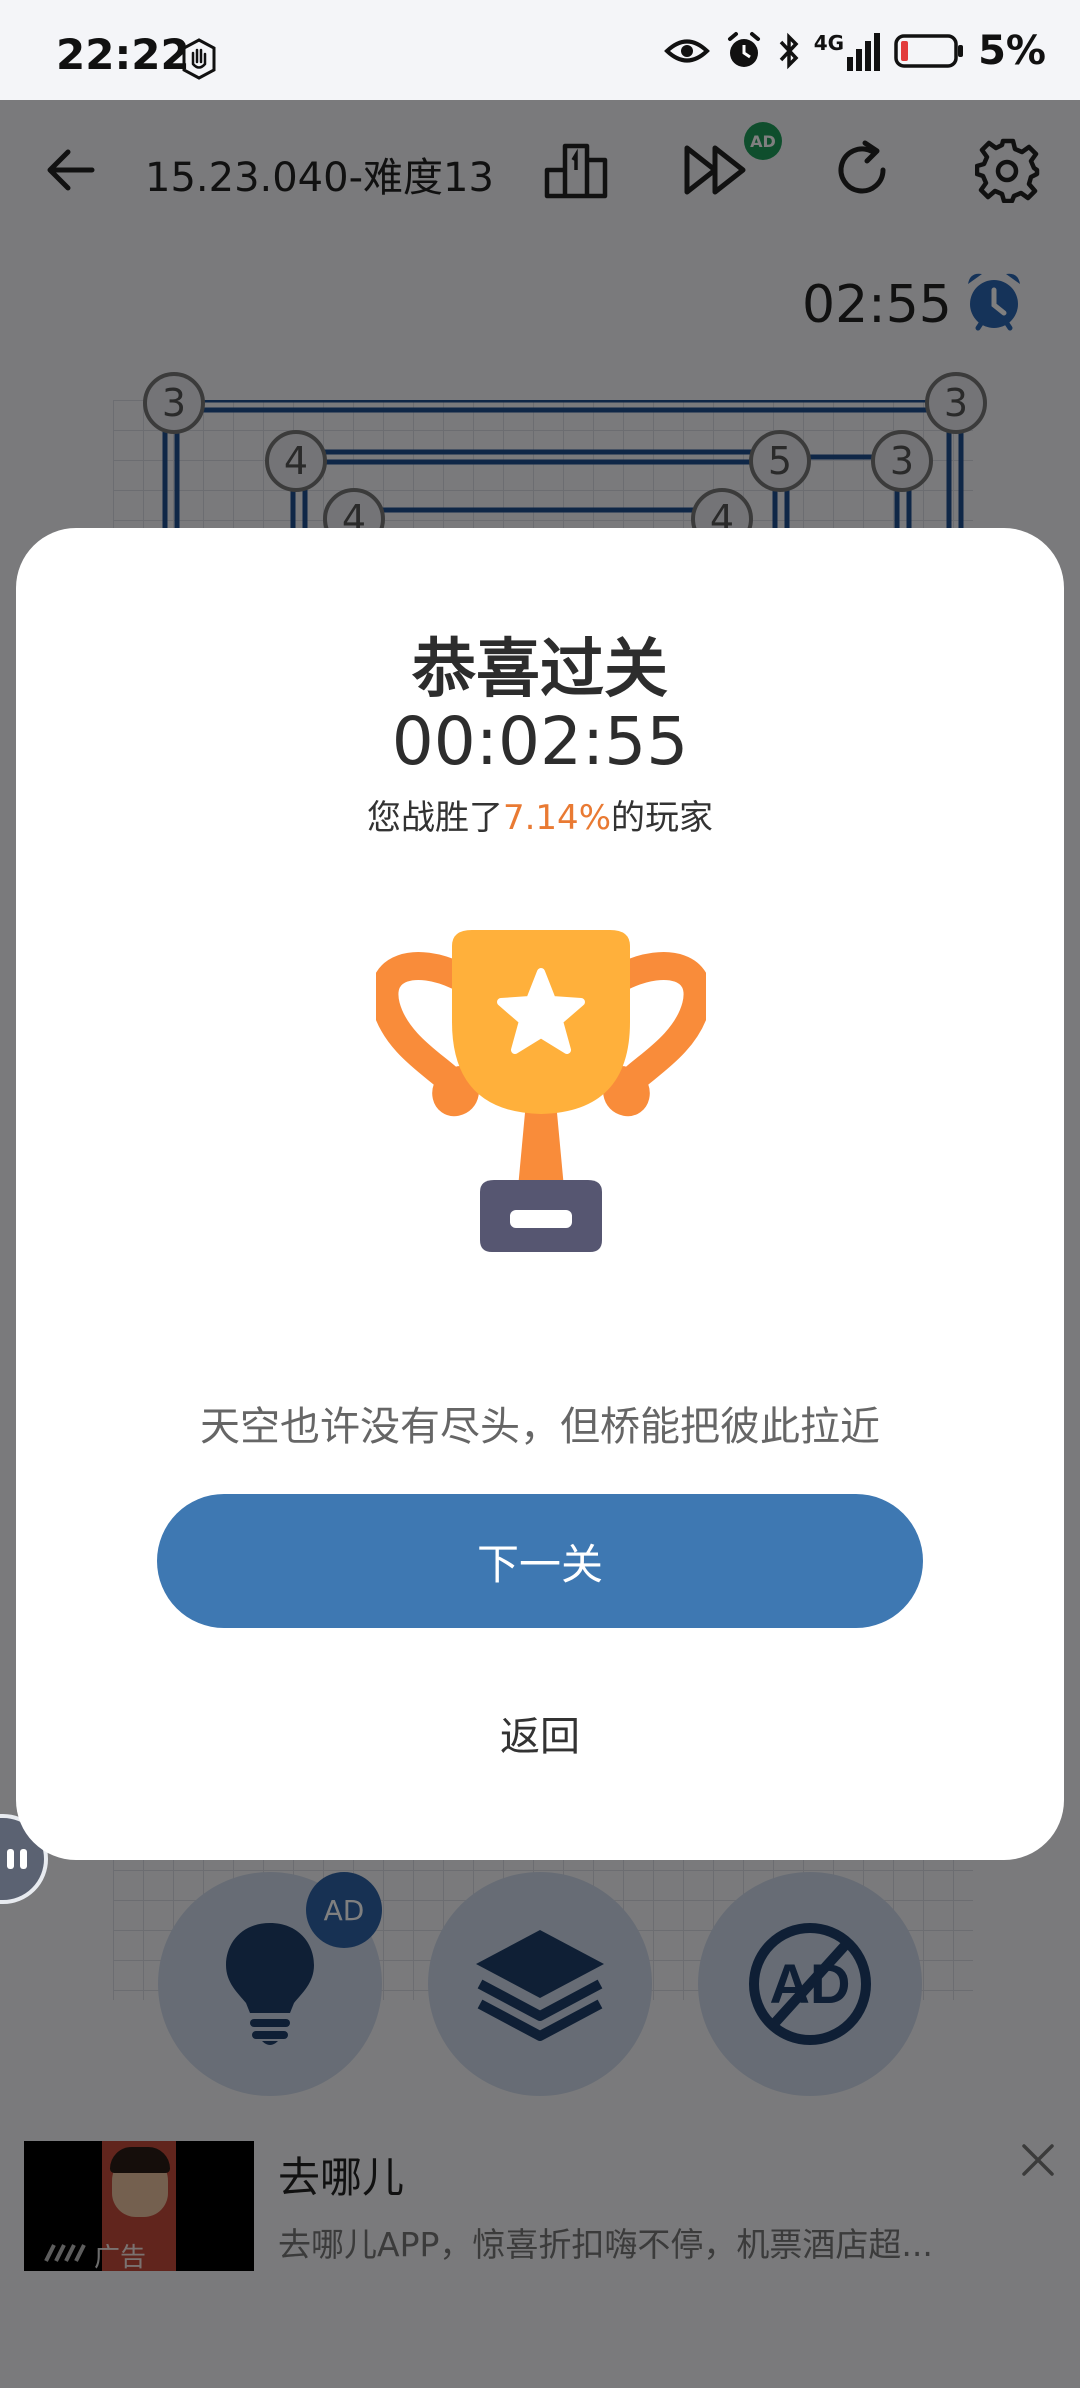  What do you see at coordinates (540, 741) in the screenshot?
I see `completion-time: 00:02:55` at bounding box center [540, 741].